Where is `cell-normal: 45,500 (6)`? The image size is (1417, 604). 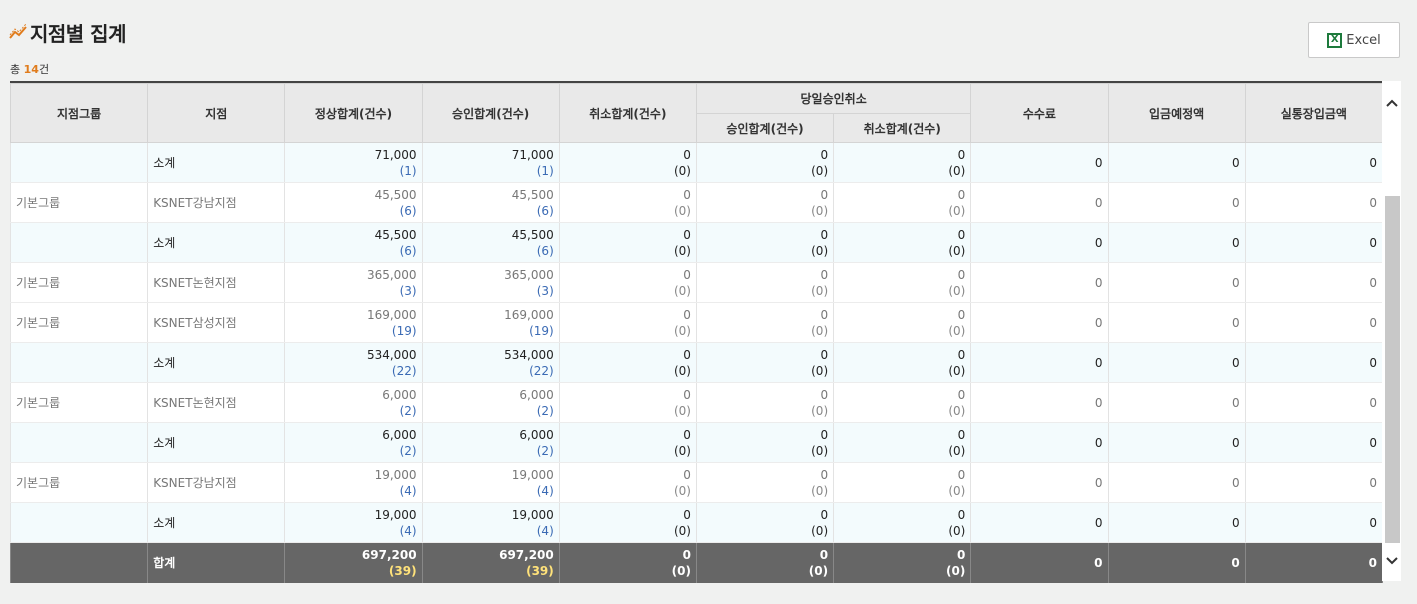
cell-normal: 45,500 (6) is located at coordinates (353, 202).